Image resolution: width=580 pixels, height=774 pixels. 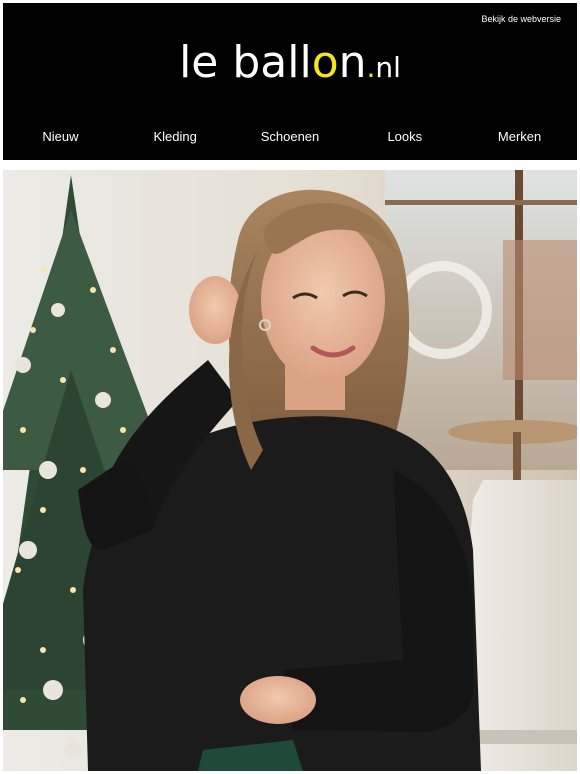 I want to click on logo-balloon-o: o, so click(x=325, y=62).